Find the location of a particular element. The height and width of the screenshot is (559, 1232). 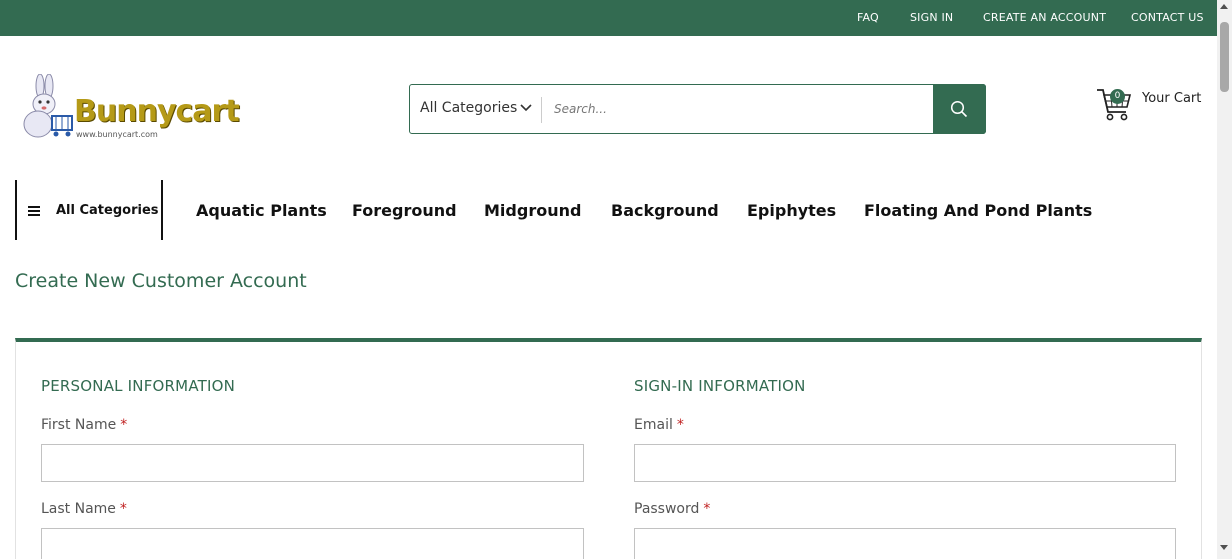

password-label: Password * is located at coordinates (672, 509).